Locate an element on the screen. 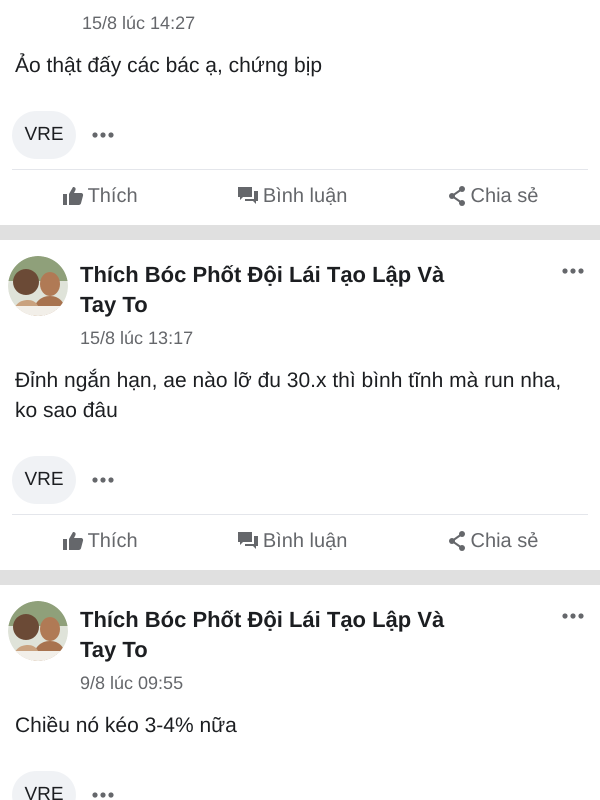 The image size is (600, 800). post-time: 15/8 lúc 14:27 is located at coordinates (139, 23).